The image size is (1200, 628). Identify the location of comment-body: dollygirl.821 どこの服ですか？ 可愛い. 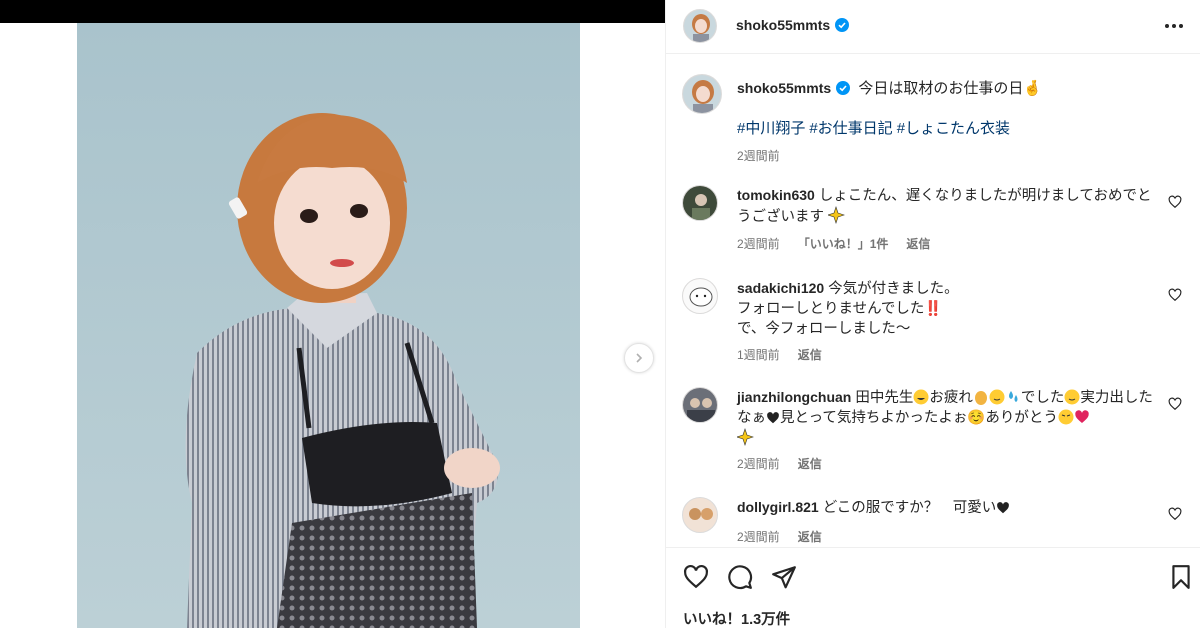
(947, 507).